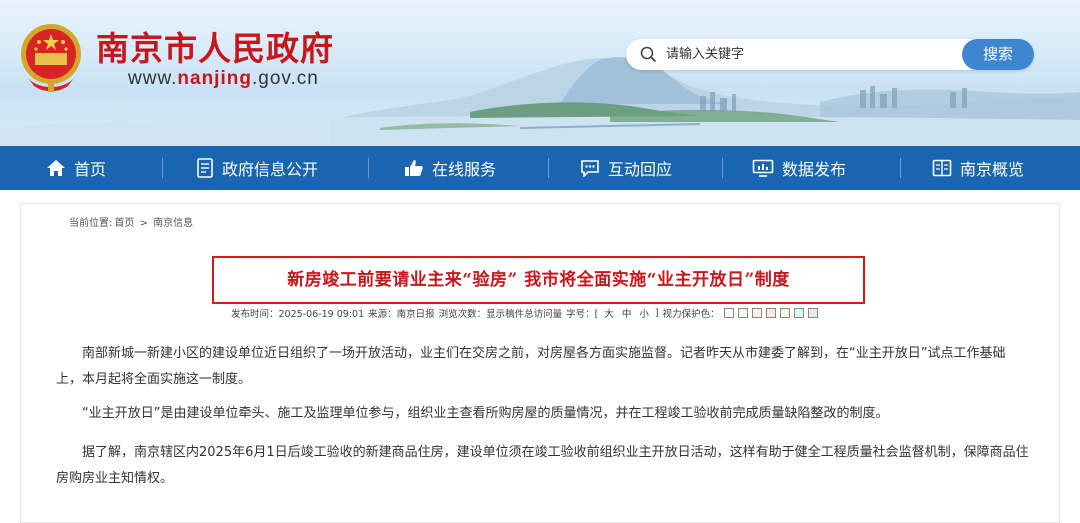  What do you see at coordinates (414, 168) in the screenshot?
I see `thumbs-up-icon` at bounding box center [414, 168].